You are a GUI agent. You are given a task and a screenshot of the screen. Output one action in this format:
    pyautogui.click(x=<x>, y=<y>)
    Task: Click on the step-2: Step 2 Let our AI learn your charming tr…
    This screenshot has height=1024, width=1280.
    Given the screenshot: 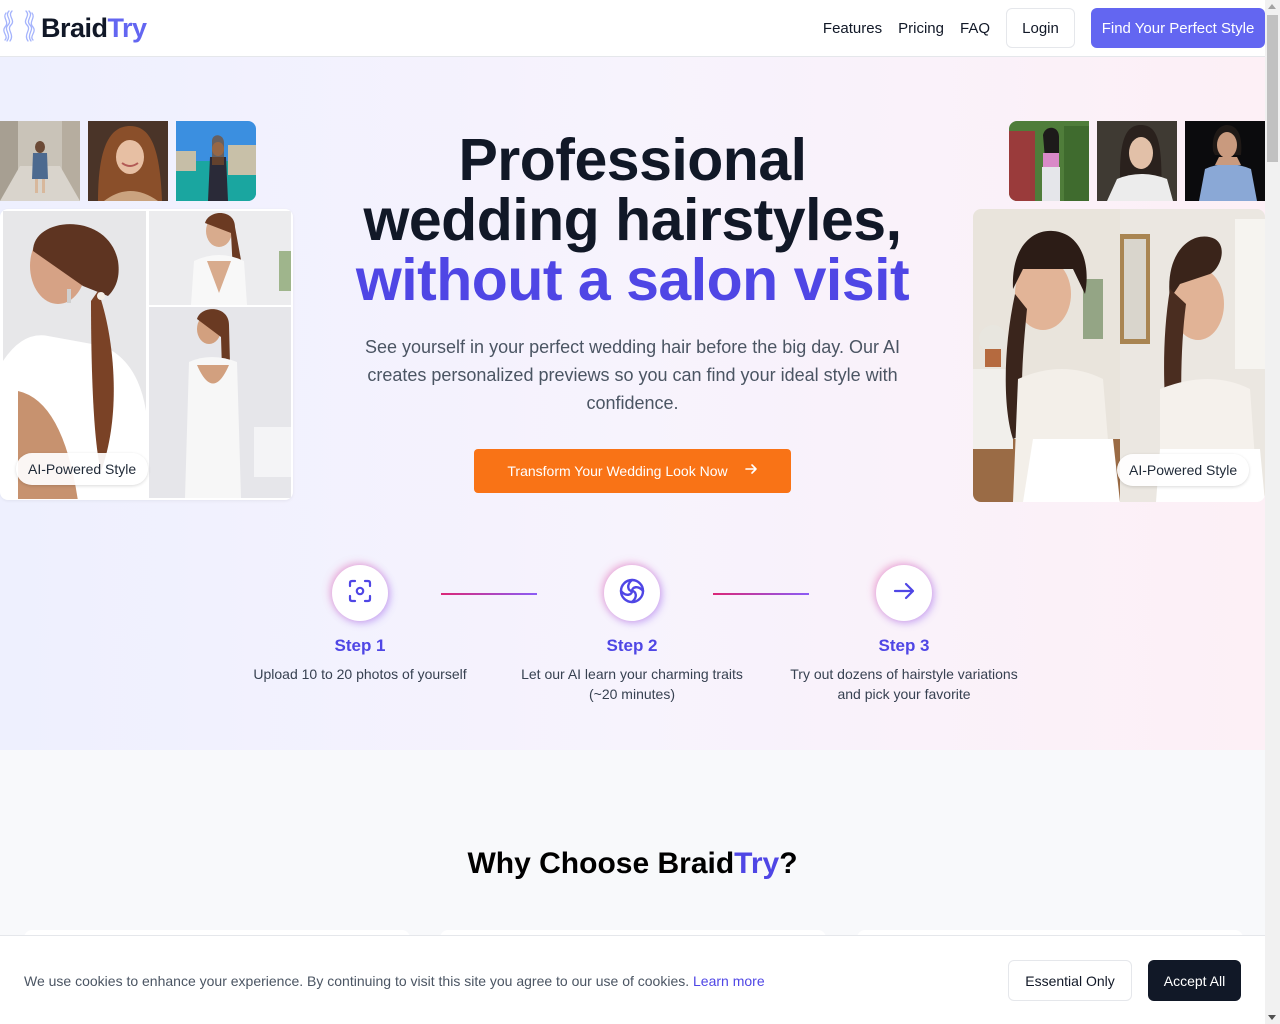 What is the action you would take?
    pyautogui.click(x=632, y=634)
    